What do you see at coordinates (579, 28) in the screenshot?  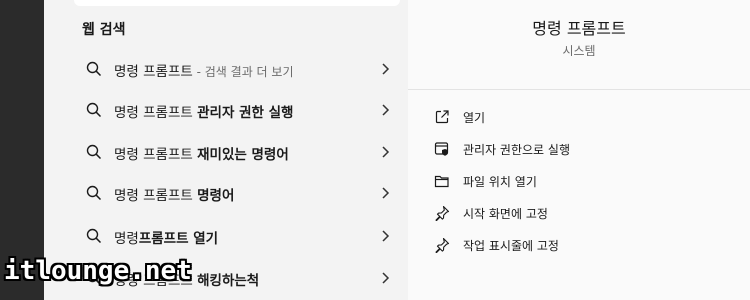 I see `app-title: 명령 프롬프트` at bounding box center [579, 28].